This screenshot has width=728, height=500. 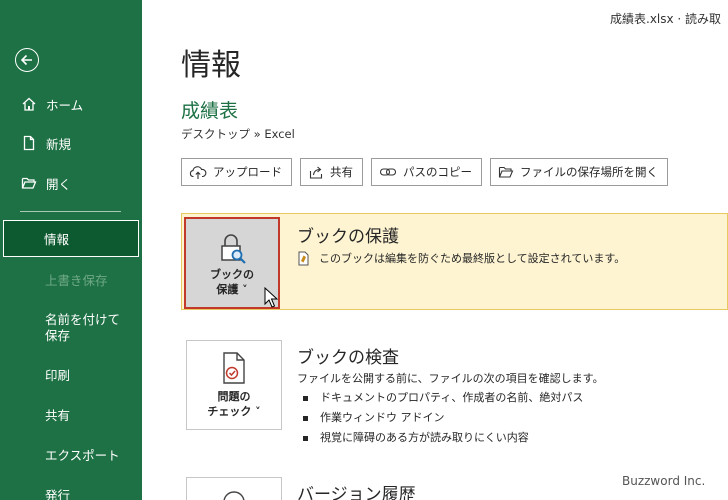 I want to click on sidebar-item-new: 新規, so click(x=71, y=143).